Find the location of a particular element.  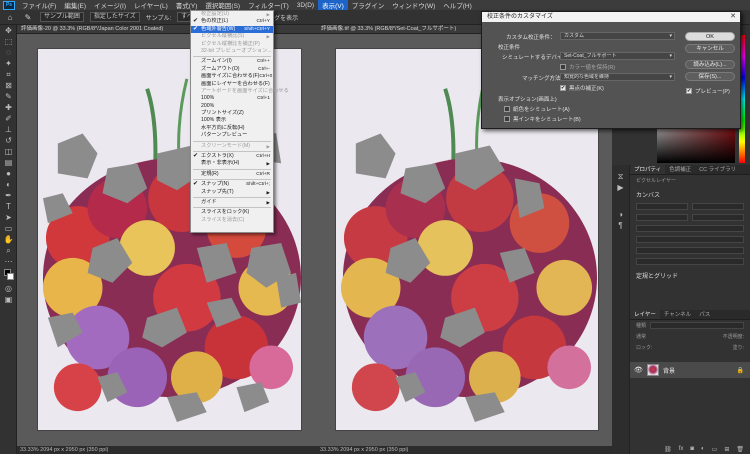

rulers-section-title: 定規とグリッド is located at coordinates (690, 274).